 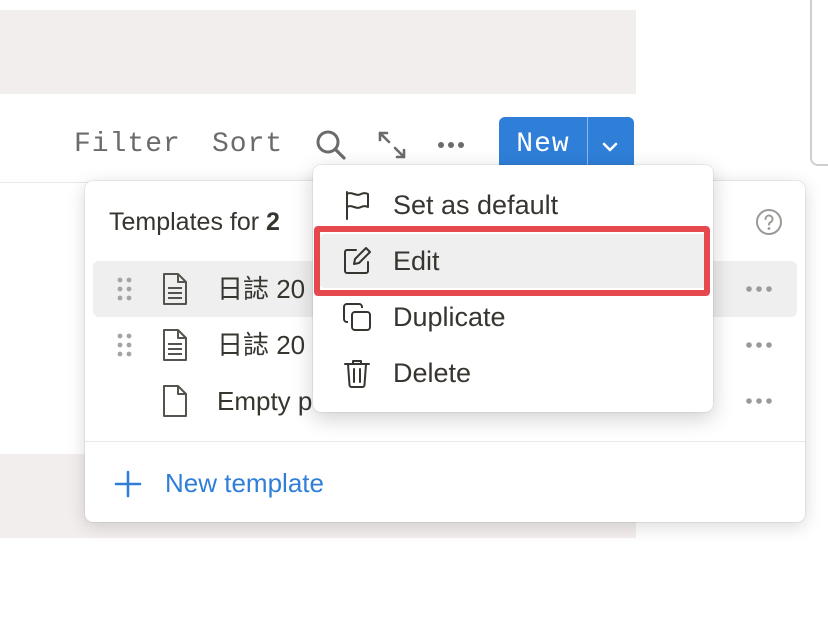 I want to click on menu-item-delete: Delete, so click(x=513, y=373).